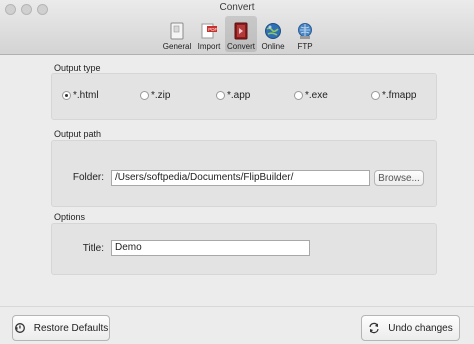 This screenshot has width=474, height=344. I want to click on radio-fmapp-dot, so click(375, 95).